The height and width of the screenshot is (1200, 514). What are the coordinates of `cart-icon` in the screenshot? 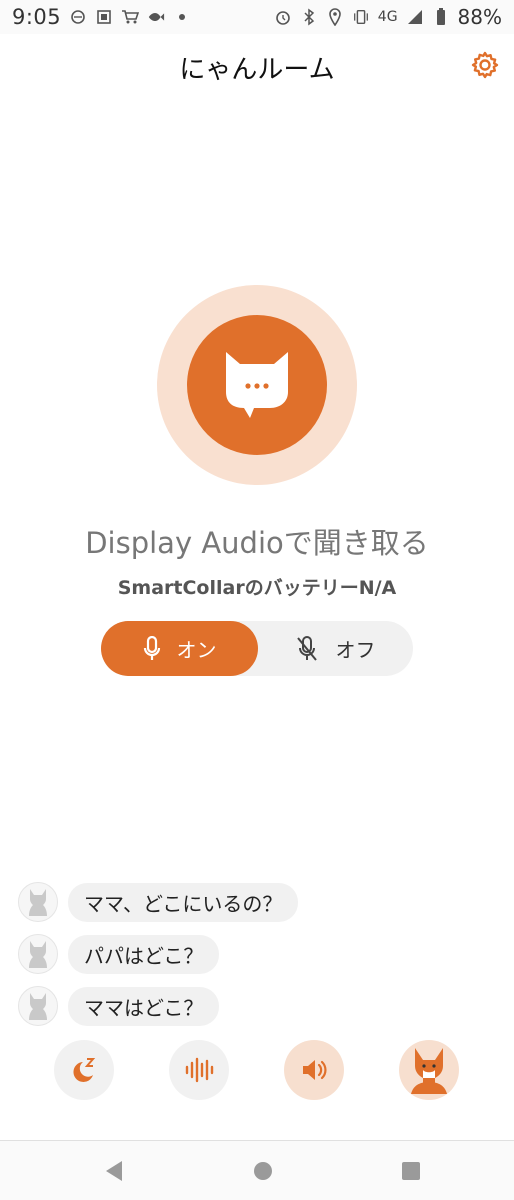 It's located at (130, 17).